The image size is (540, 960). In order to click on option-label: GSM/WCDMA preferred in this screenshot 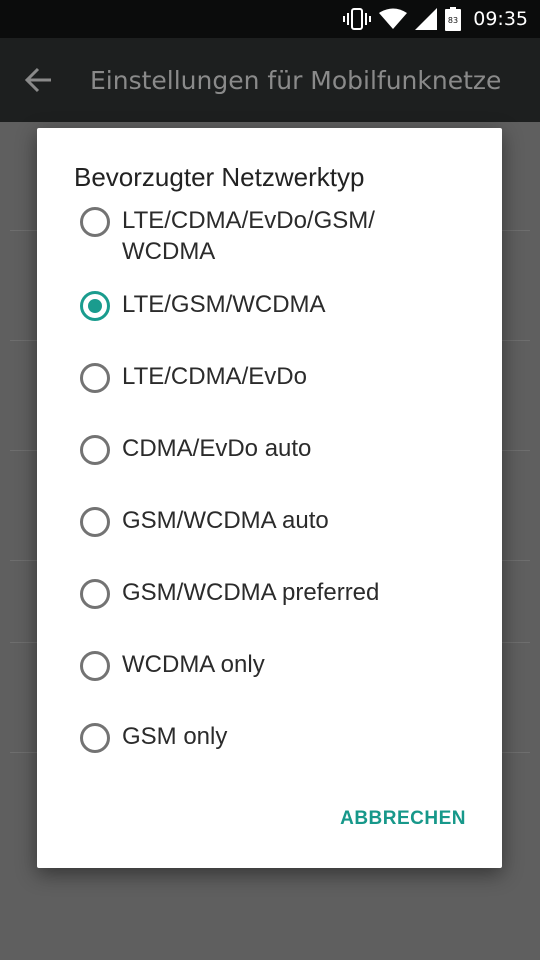, I will do `click(251, 592)`.